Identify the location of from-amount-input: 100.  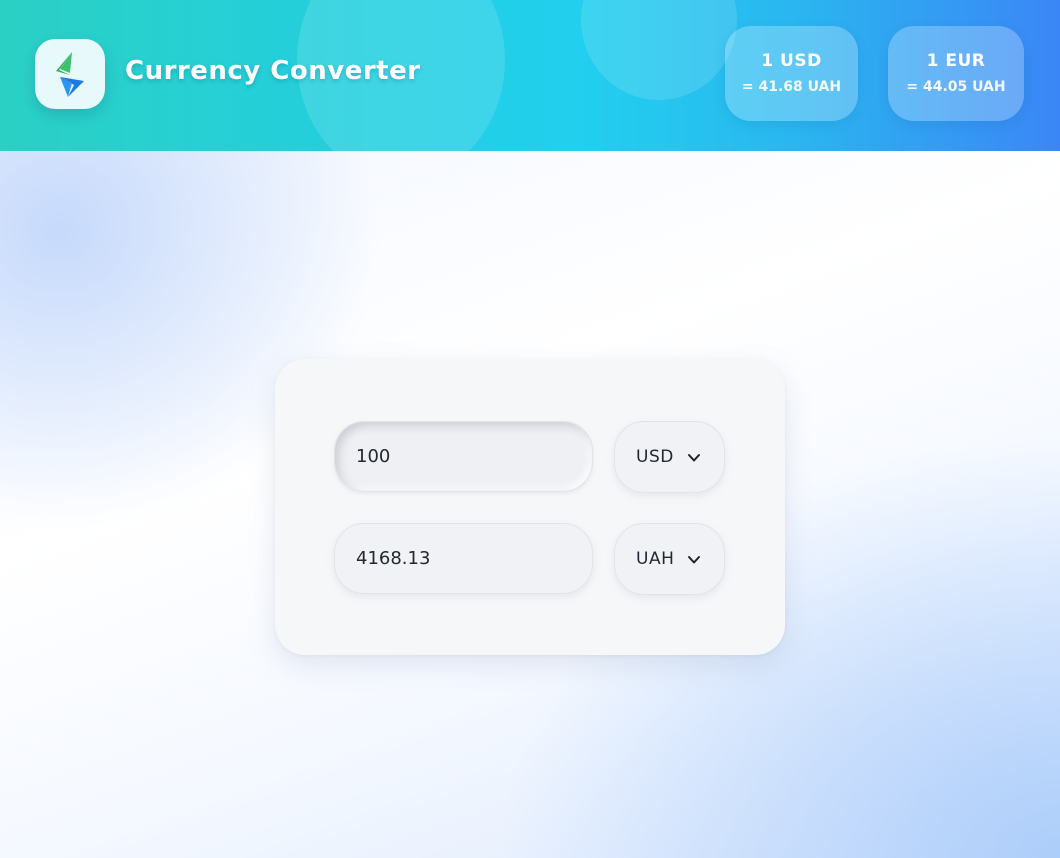
(463, 456).